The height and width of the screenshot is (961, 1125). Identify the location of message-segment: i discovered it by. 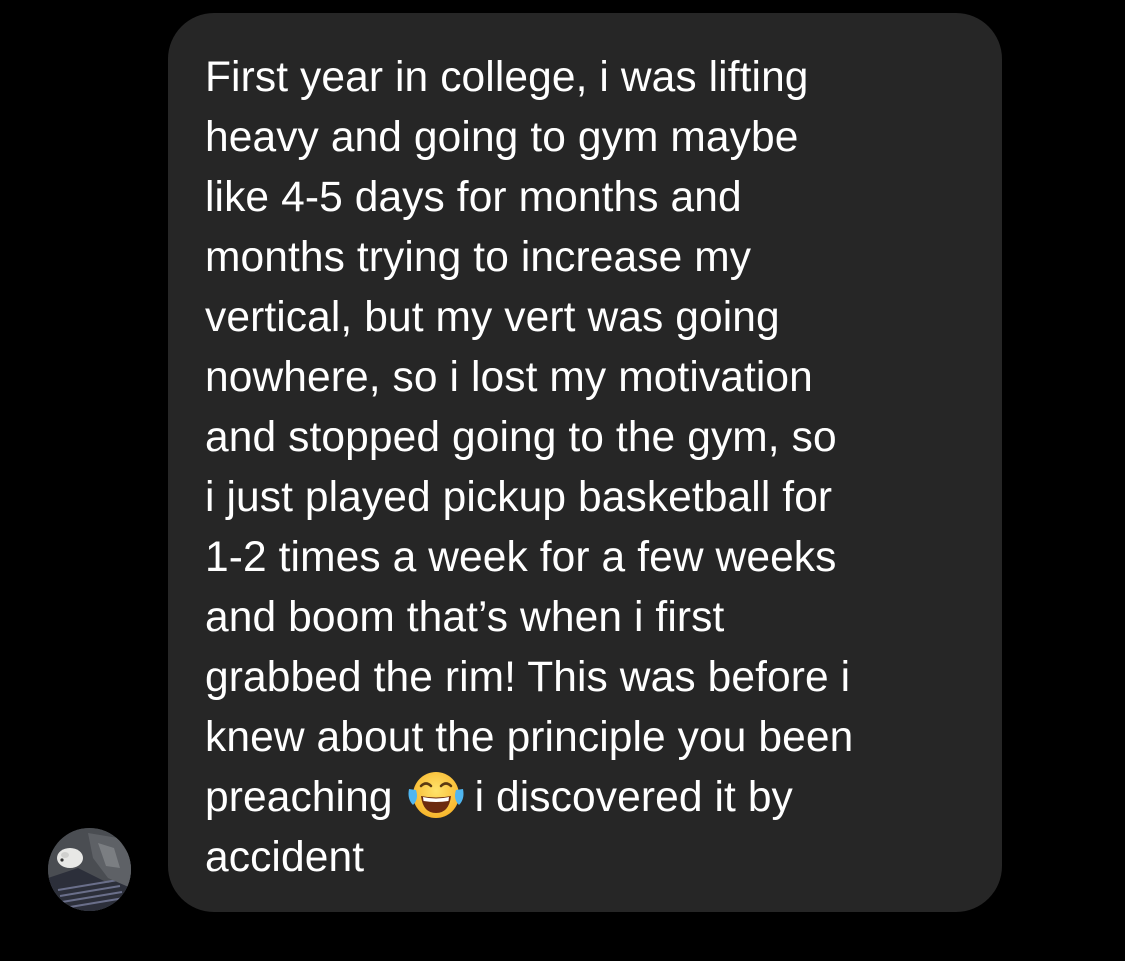
(633, 797).